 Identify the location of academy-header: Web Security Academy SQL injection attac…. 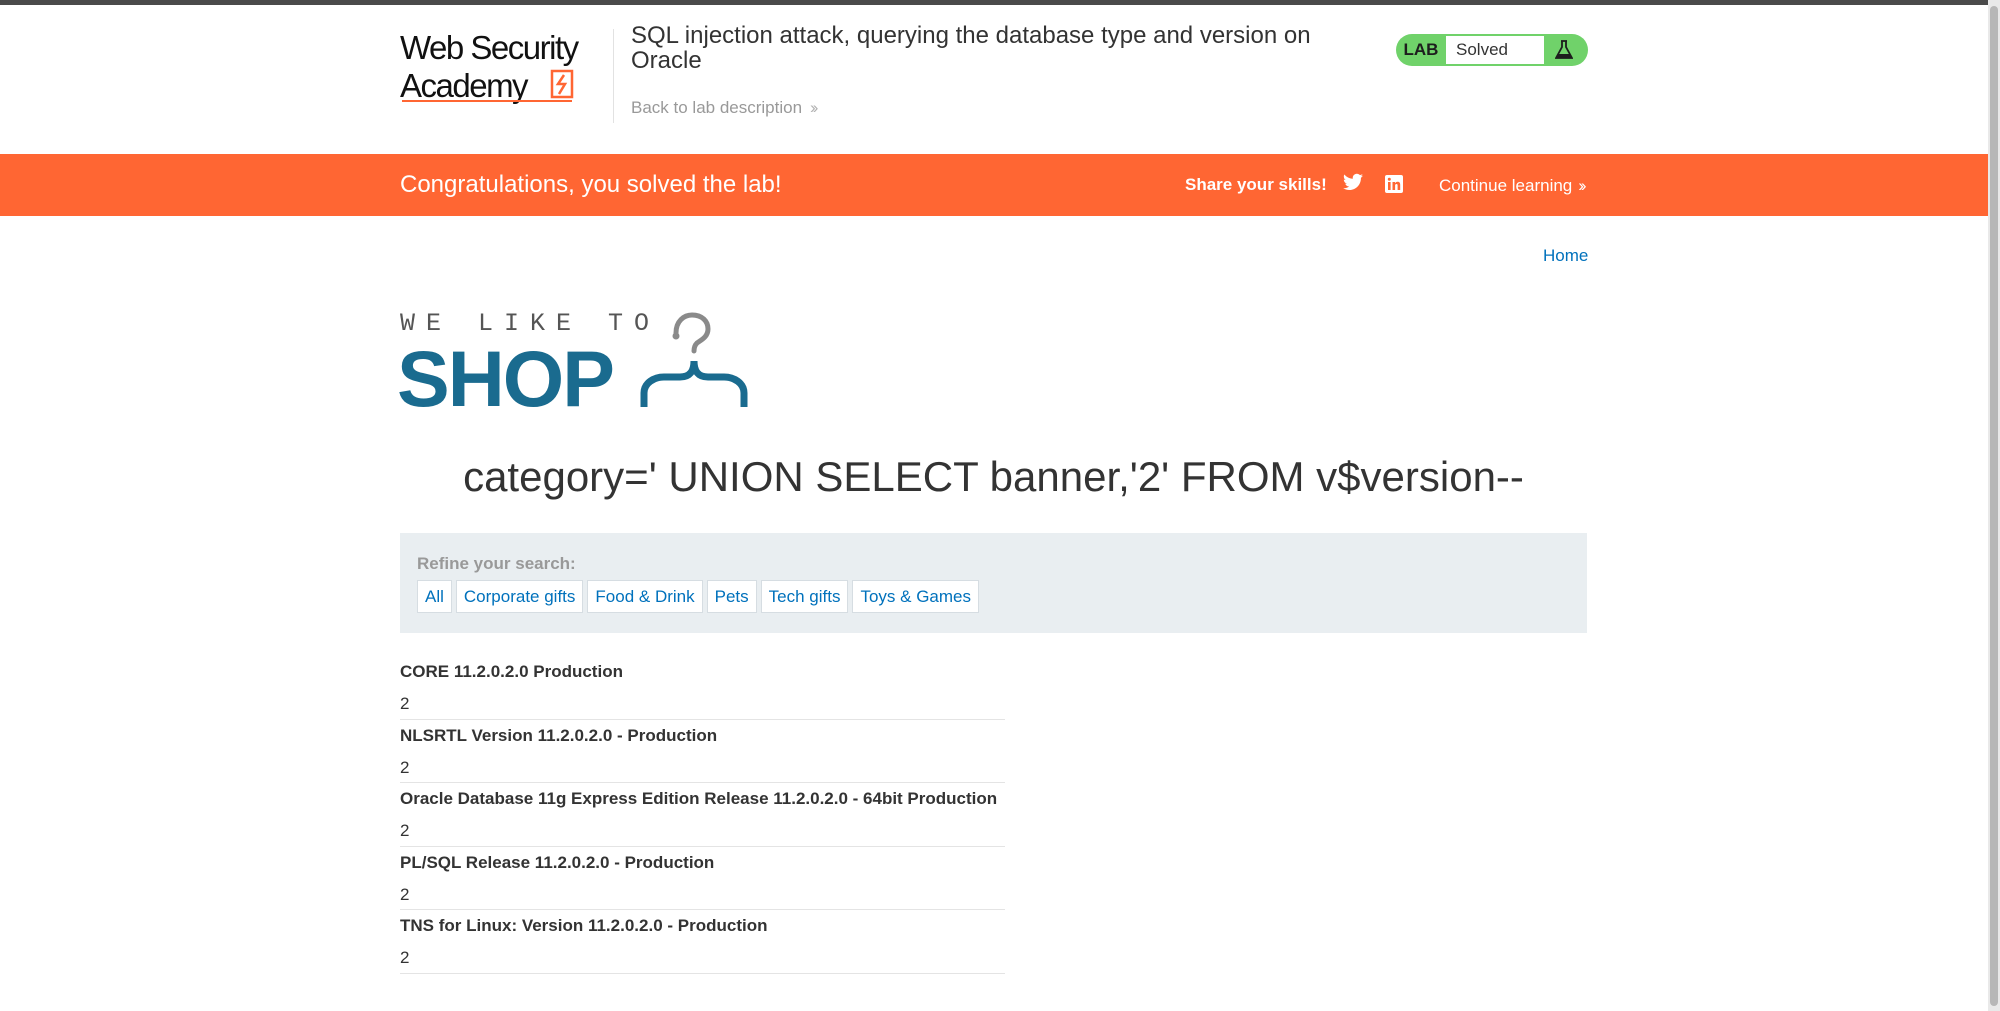
(994, 79).